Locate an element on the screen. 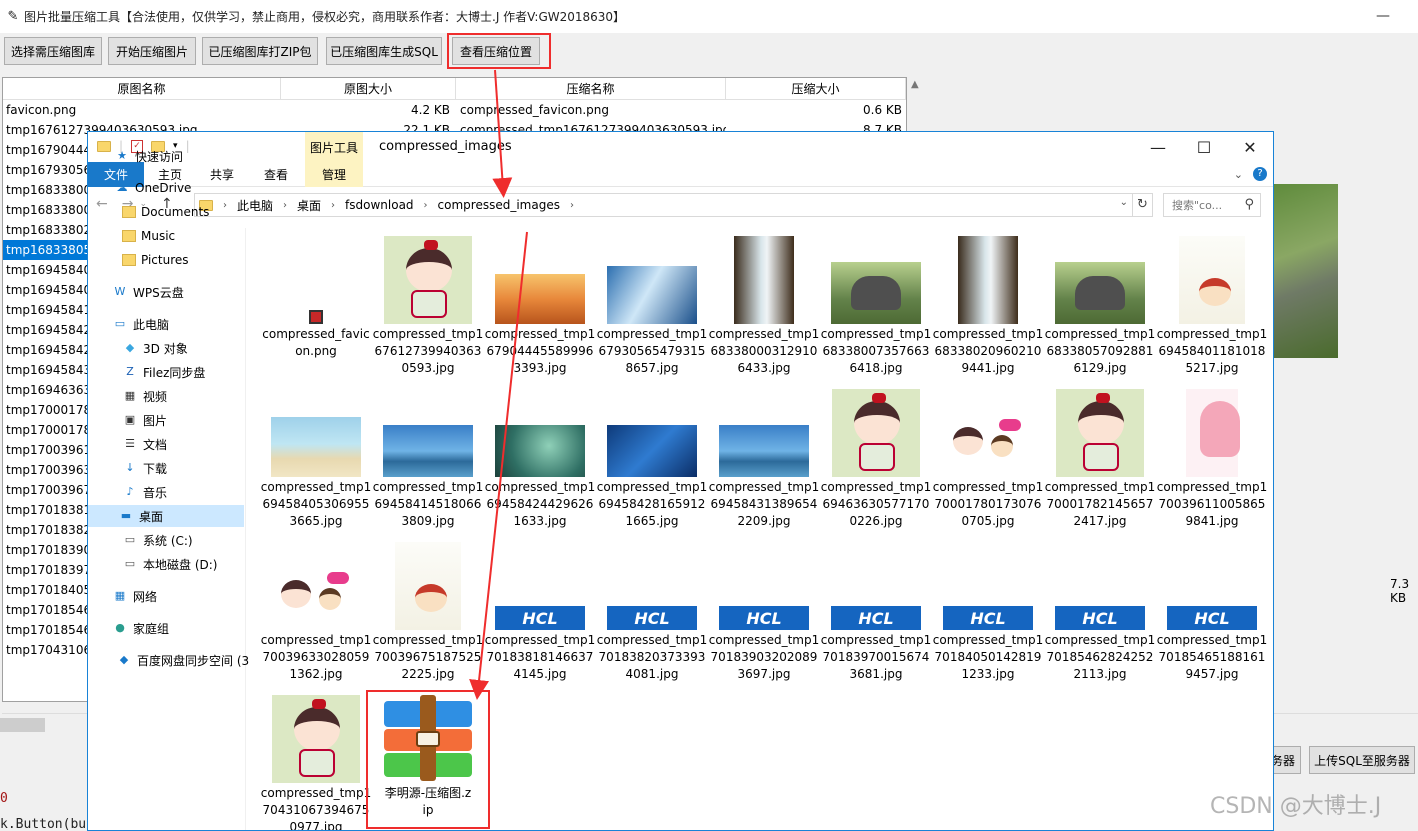  arrow-to-zip is located at coordinates (498, 465).